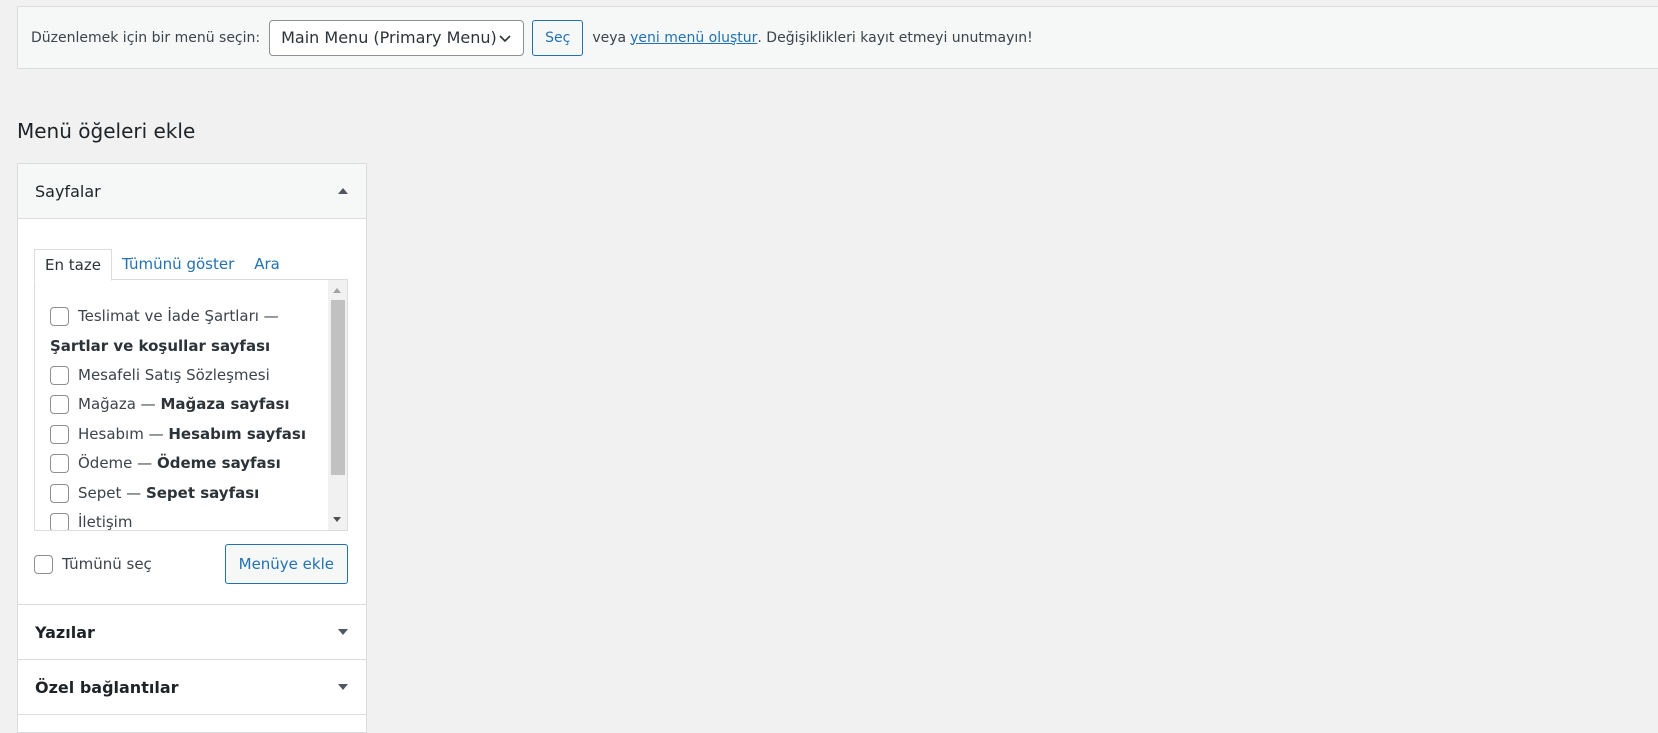 The image size is (1658, 733). I want to click on list-item: Mesafeli Satış Sözleşmesi, so click(180, 376).